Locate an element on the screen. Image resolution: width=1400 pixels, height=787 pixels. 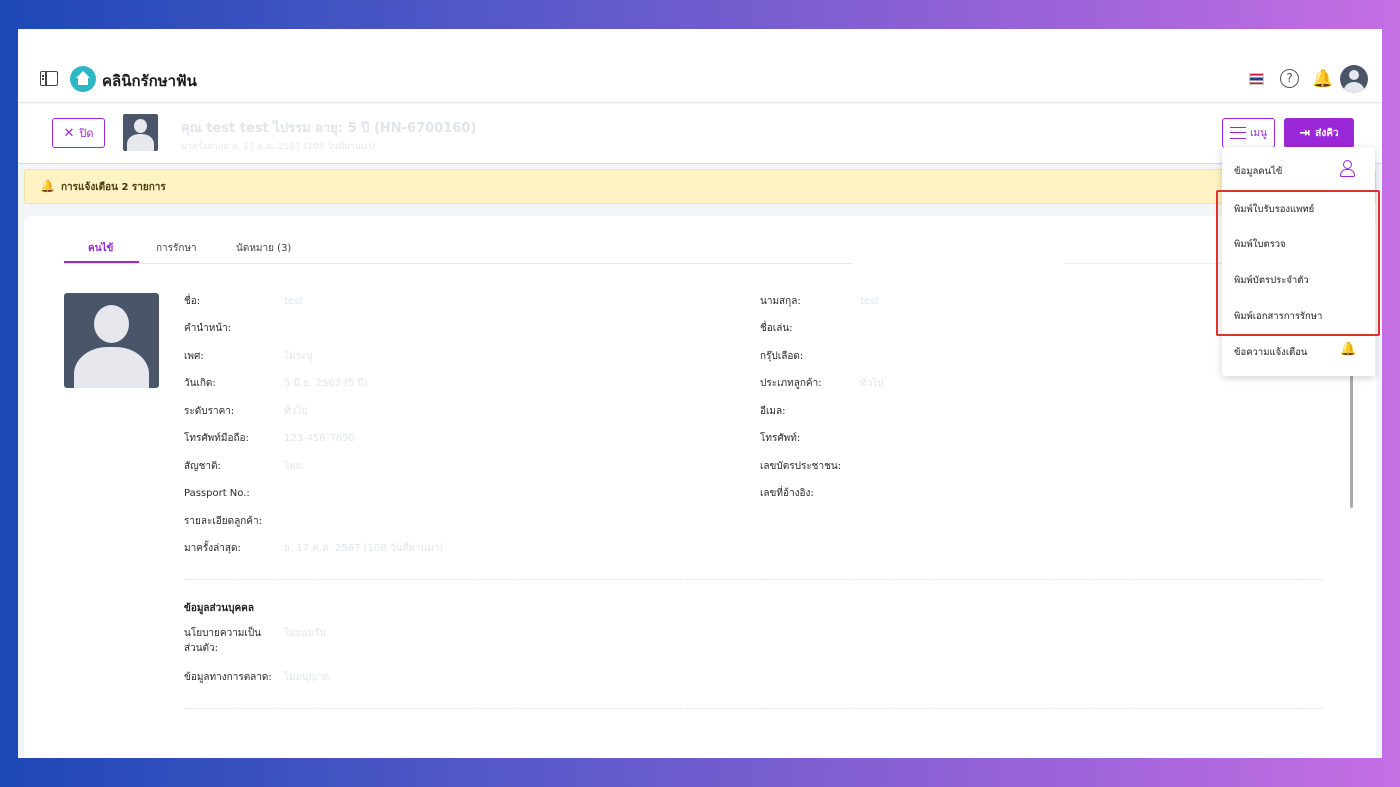
field-label: รายละเอียดลูกค้า: is located at coordinates (223, 521).